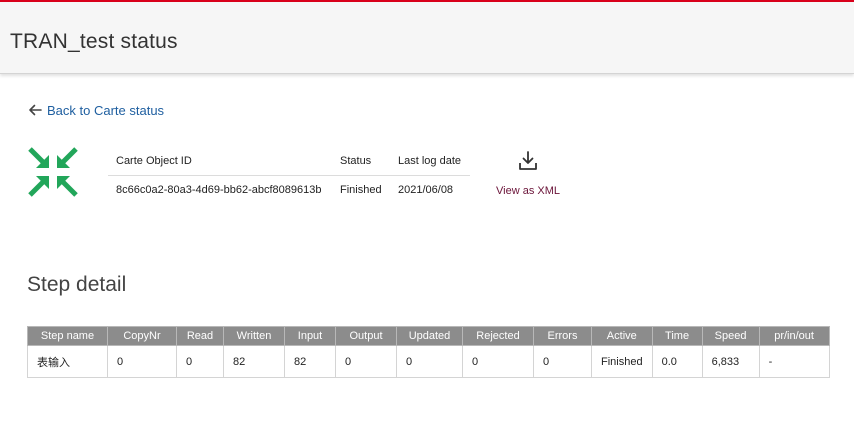 This screenshot has width=854, height=426. What do you see at coordinates (426, 190) in the screenshot?
I see `last-log-date-value: 2021/06/08` at bounding box center [426, 190].